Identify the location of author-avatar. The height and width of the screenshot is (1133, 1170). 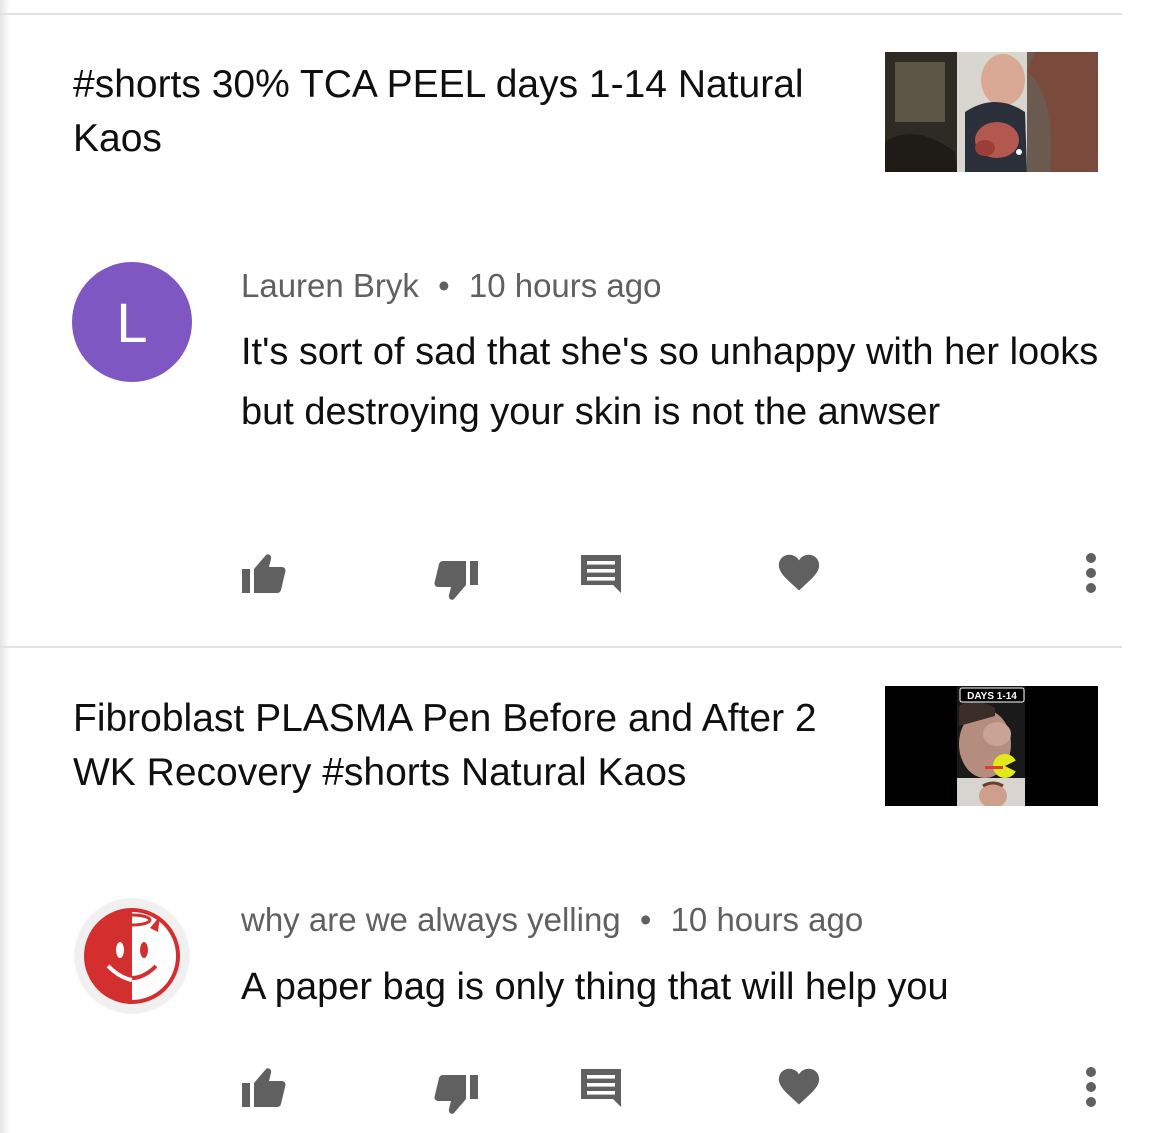
(132, 956).